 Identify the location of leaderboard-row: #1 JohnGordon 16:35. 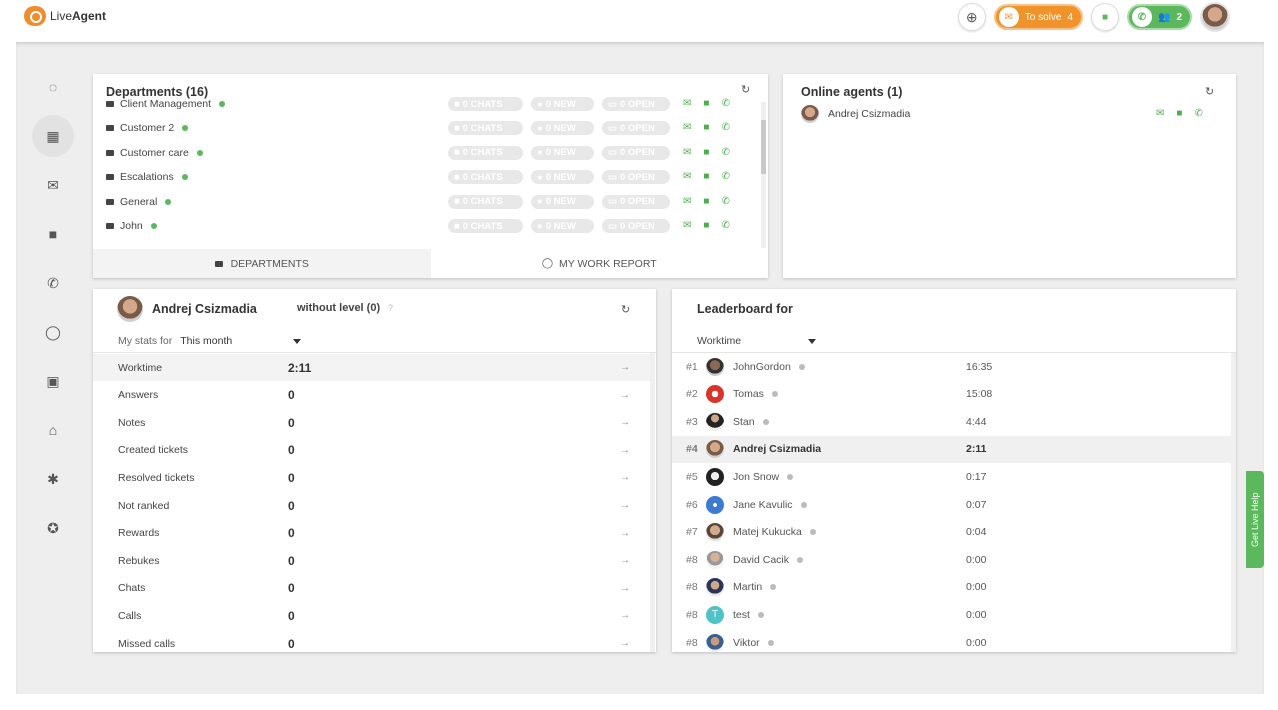
(953, 366).